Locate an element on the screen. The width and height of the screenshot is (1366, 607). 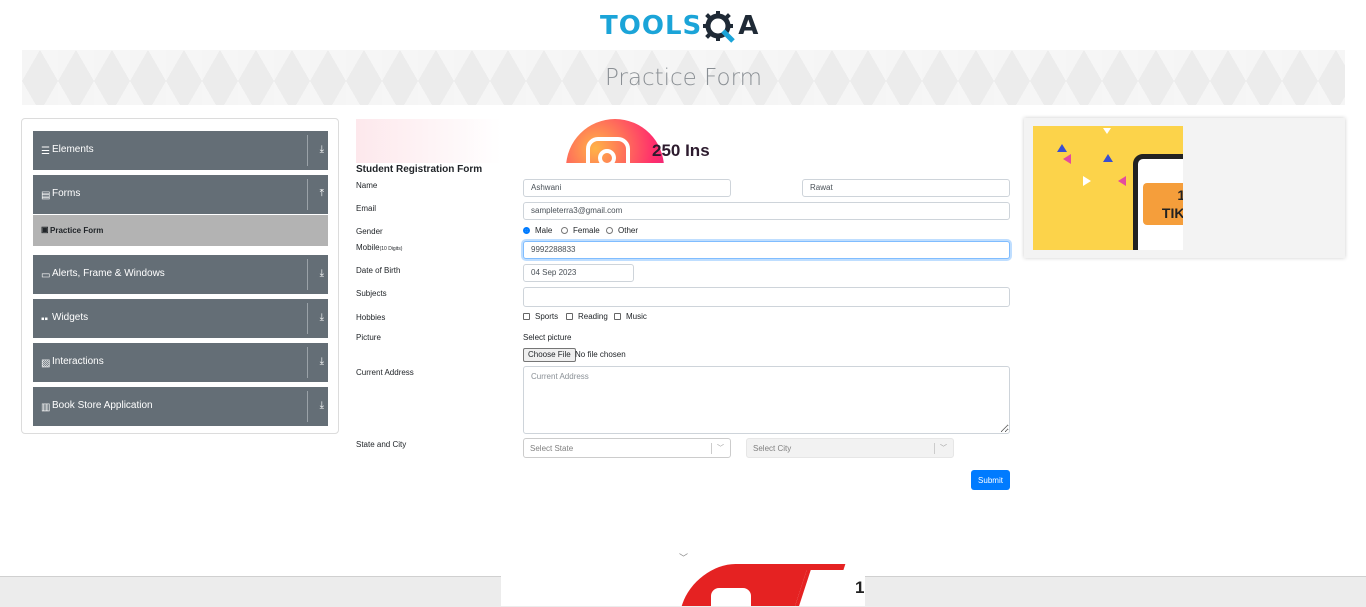
current-address-textarea is located at coordinates (766, 400).